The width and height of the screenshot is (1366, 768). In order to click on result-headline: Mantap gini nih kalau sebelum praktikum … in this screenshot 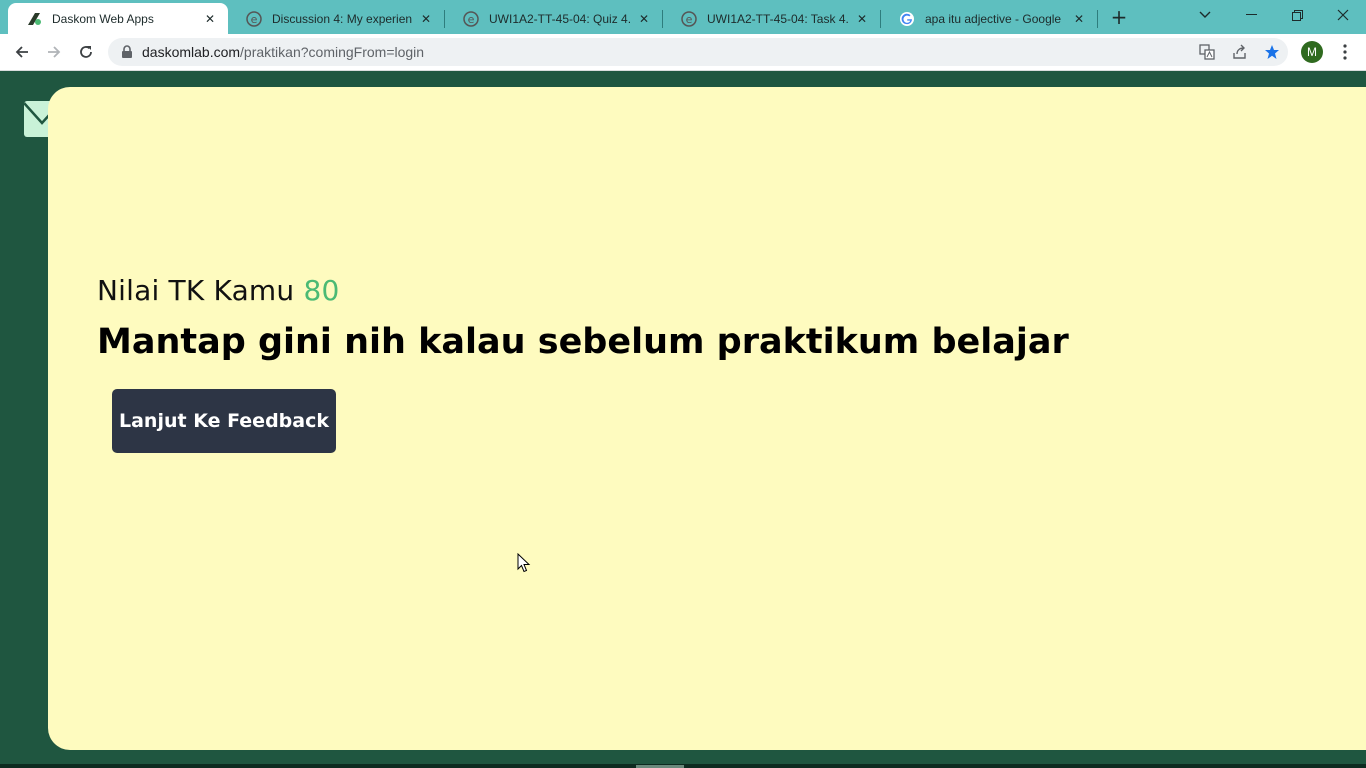, I will do `click(583, 342)`.